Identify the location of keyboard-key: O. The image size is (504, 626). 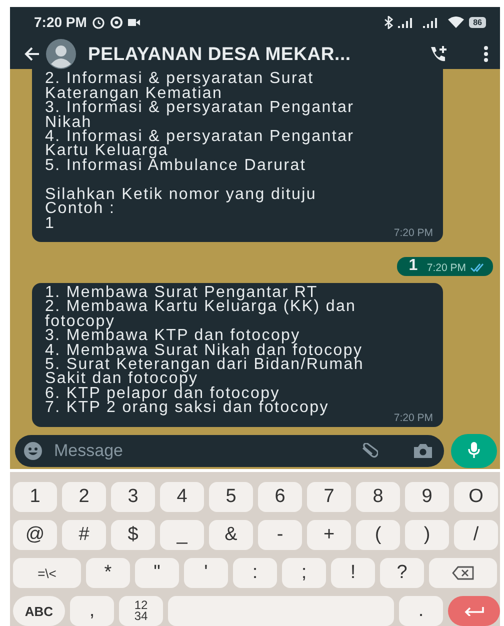
(476, 497).